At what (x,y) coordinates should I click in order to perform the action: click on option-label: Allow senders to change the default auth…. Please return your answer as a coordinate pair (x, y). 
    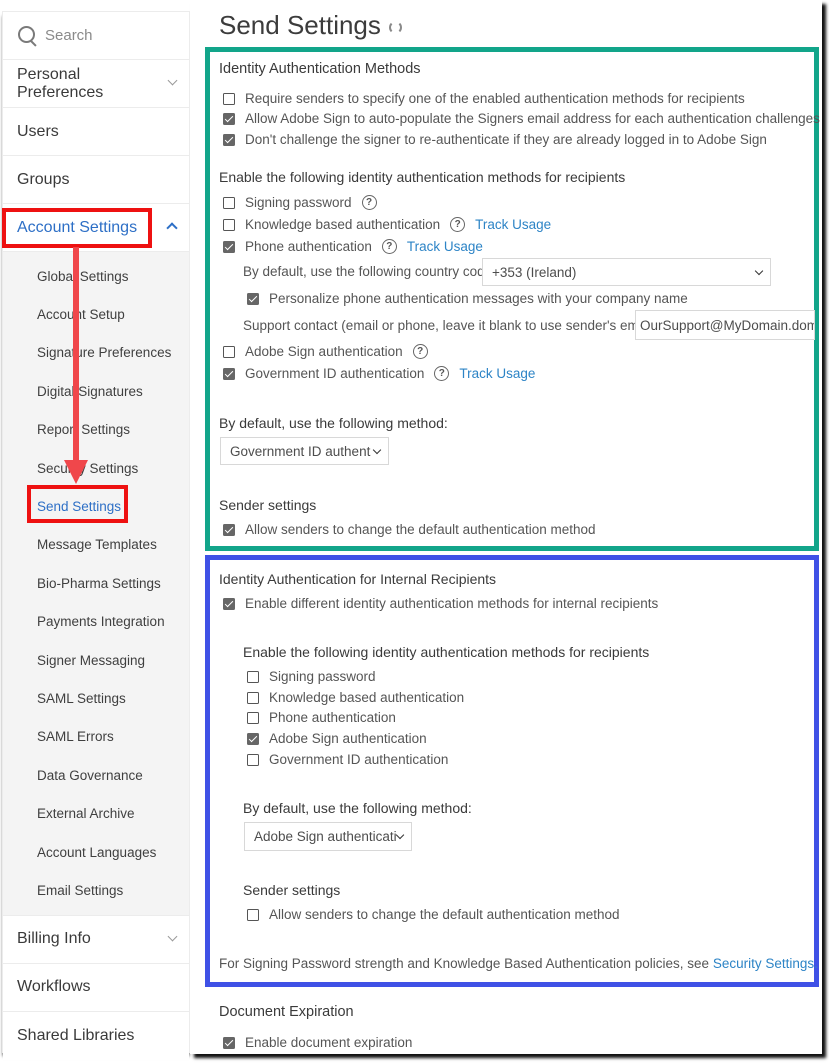
    Looking at the image, I should click on (444, 914).